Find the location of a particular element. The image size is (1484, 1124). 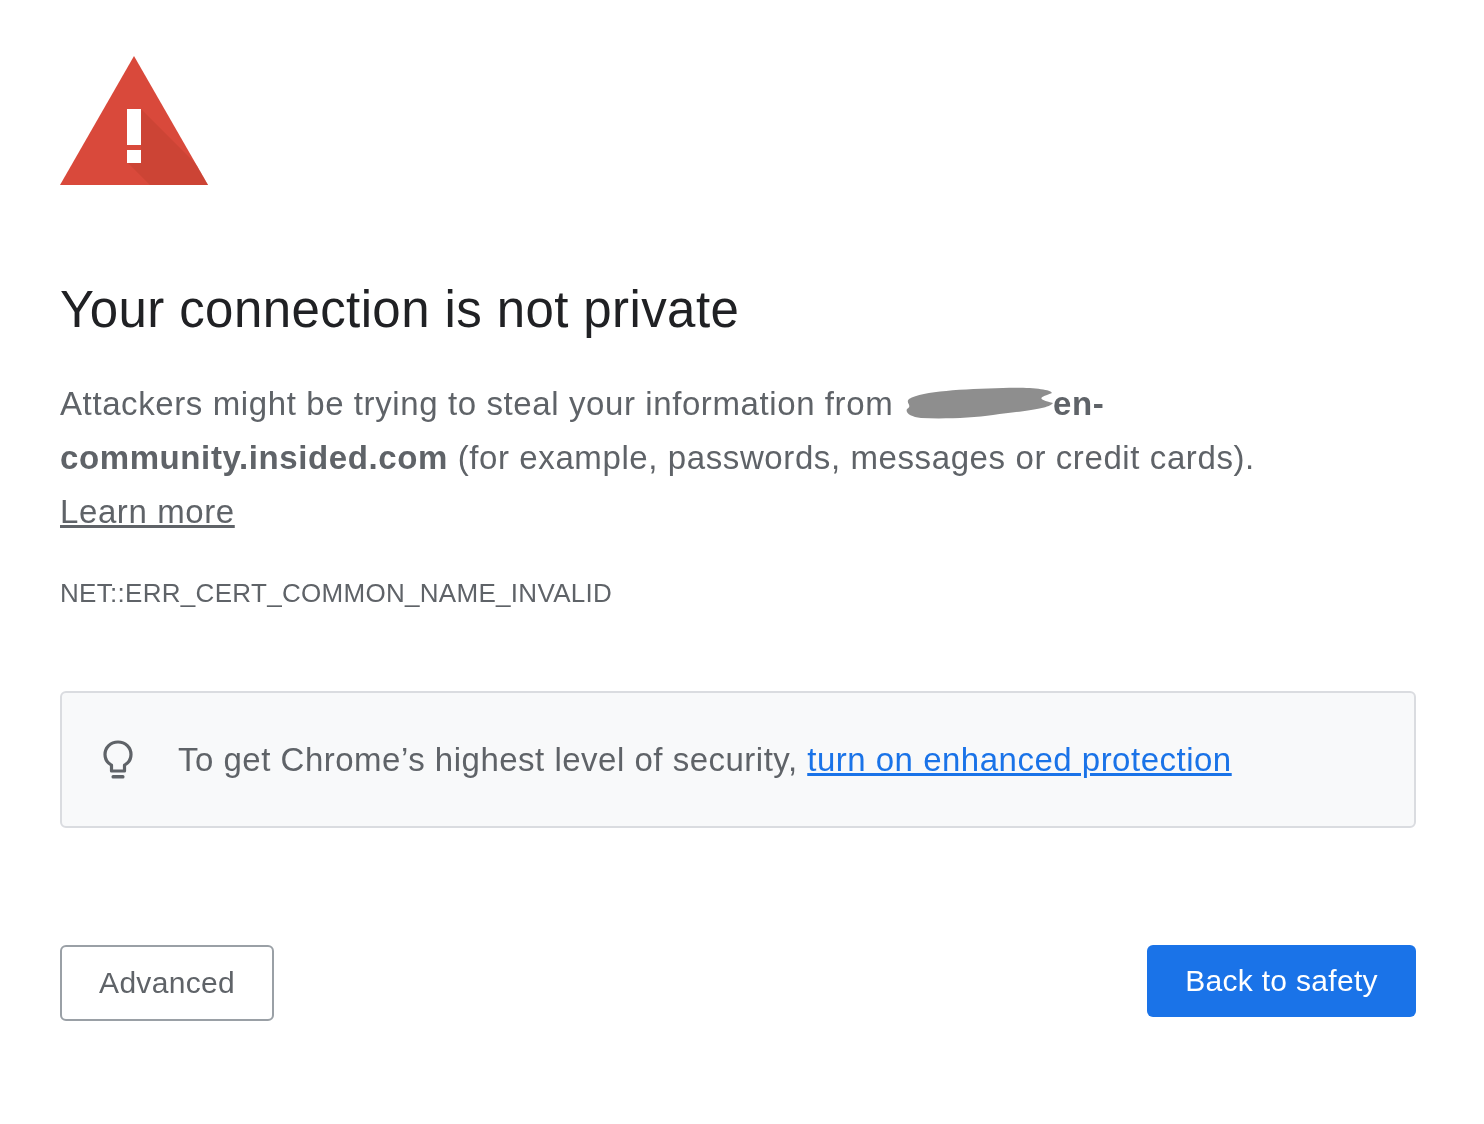

advanced-button: Advanced is located at coordinates (167, 983).